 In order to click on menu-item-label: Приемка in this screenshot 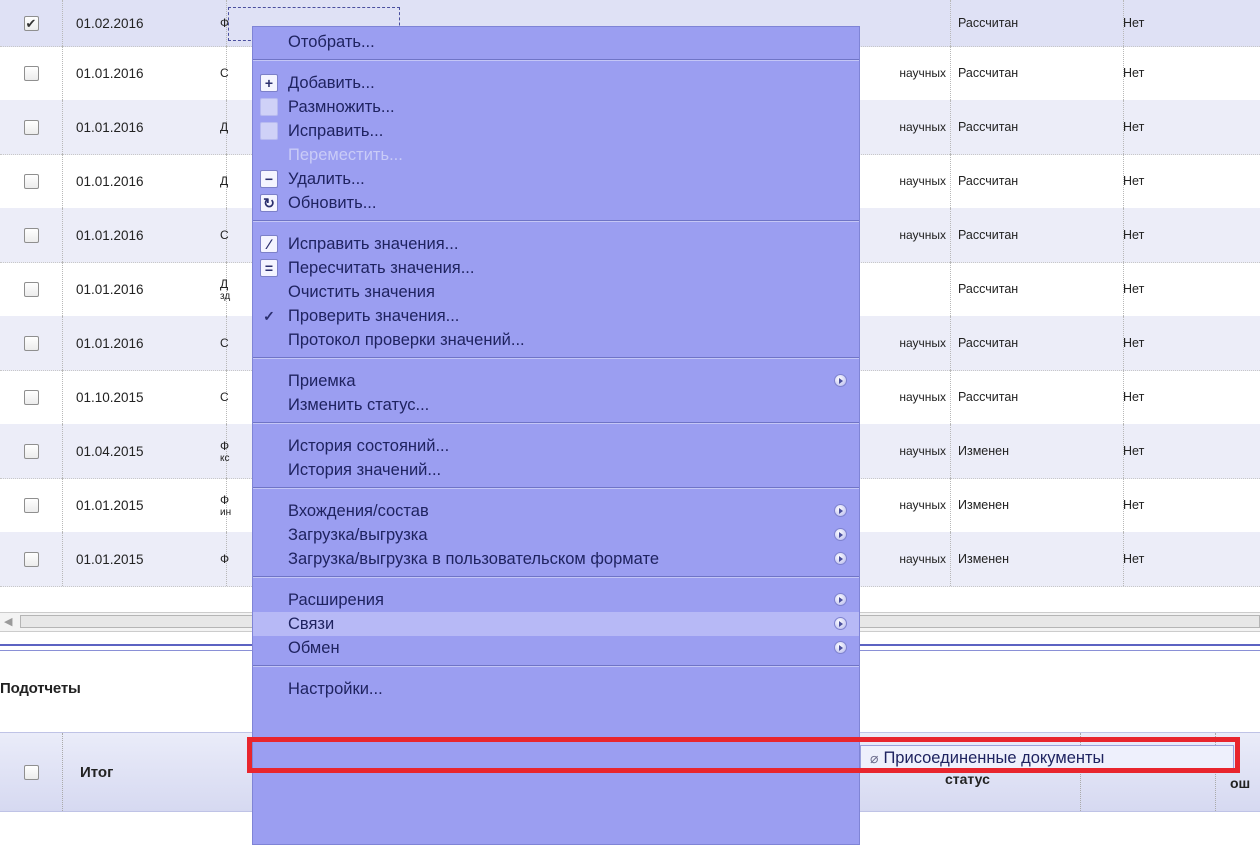, I will do `click(322, 380)`.